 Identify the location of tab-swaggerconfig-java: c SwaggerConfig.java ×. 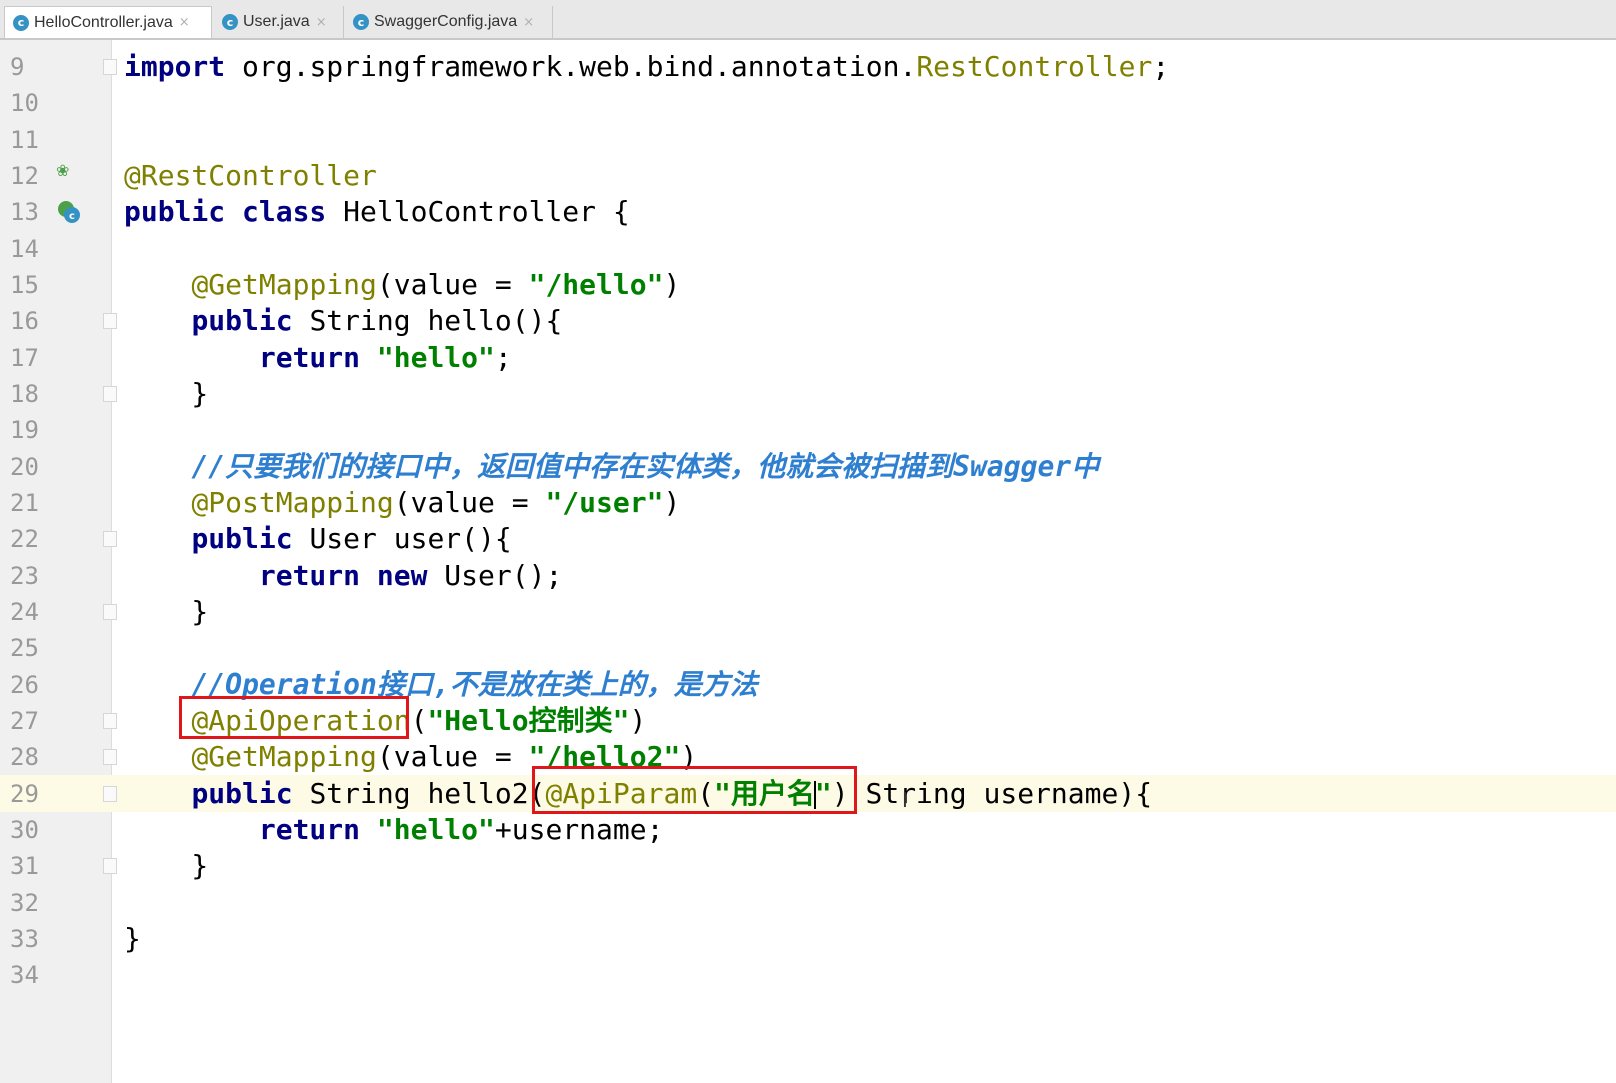
(449, 22).